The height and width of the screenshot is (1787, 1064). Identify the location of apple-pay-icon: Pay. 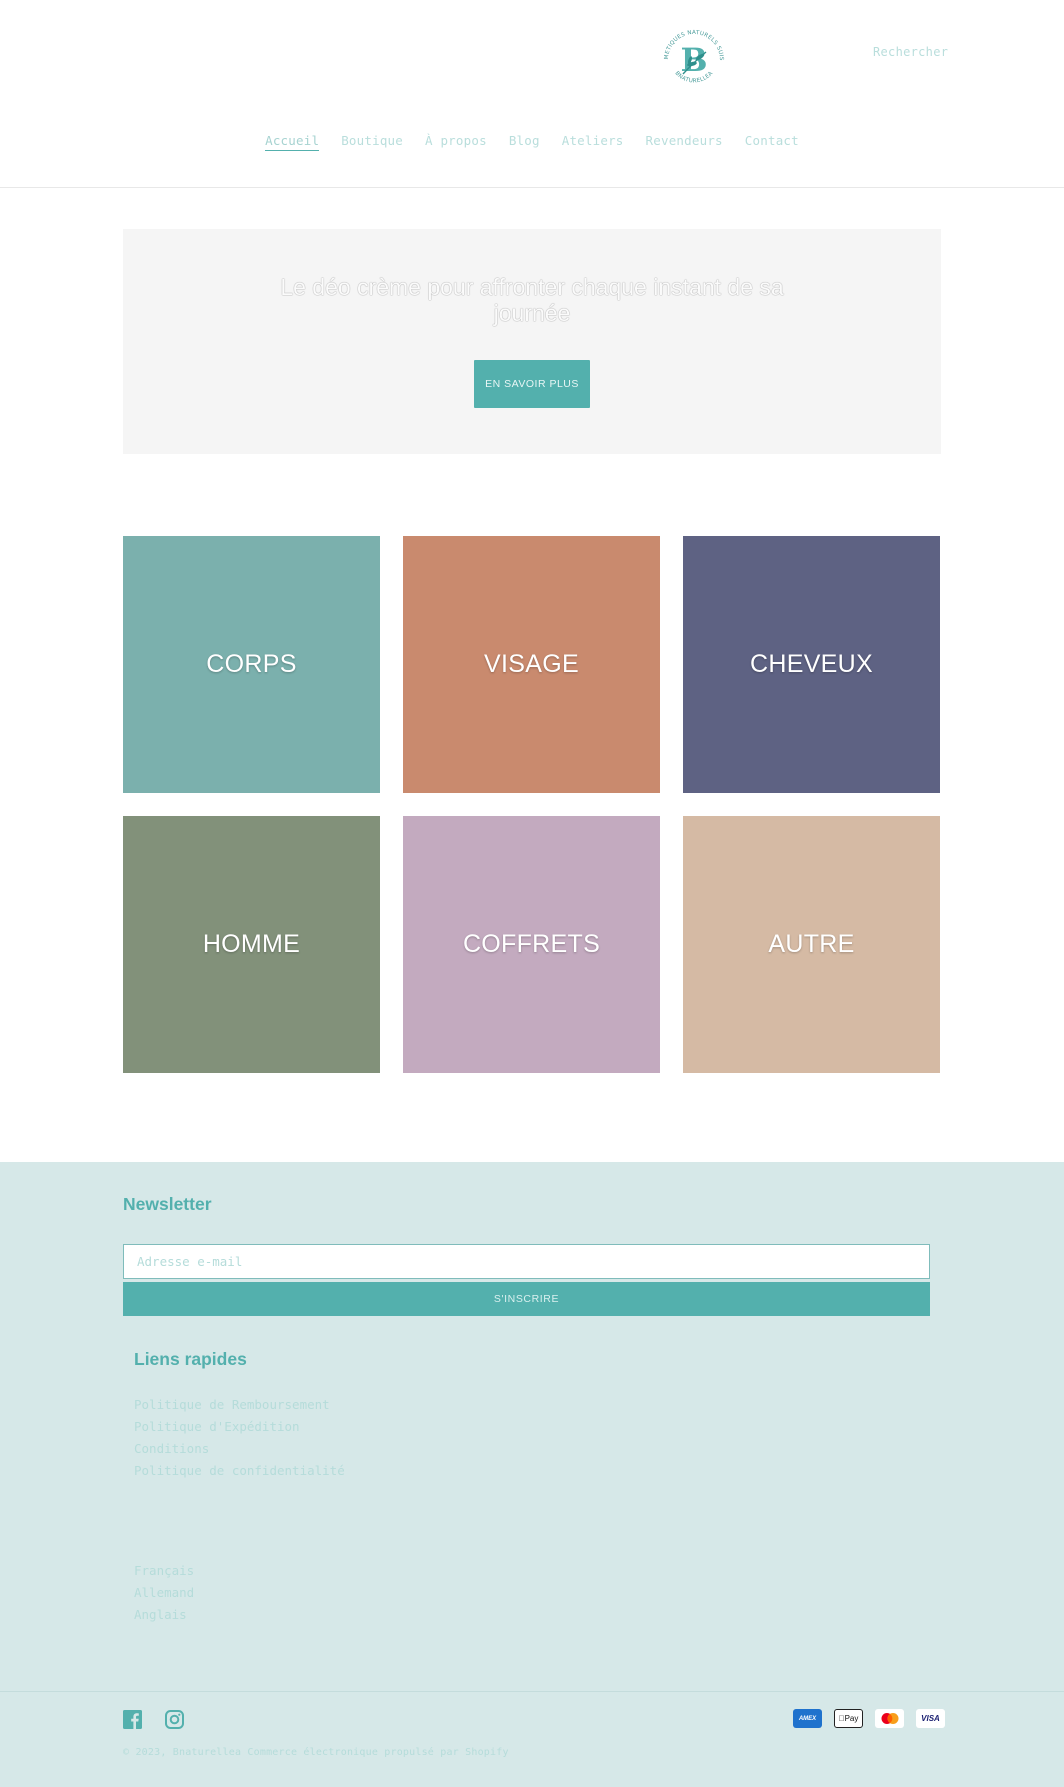
(848, 1718).